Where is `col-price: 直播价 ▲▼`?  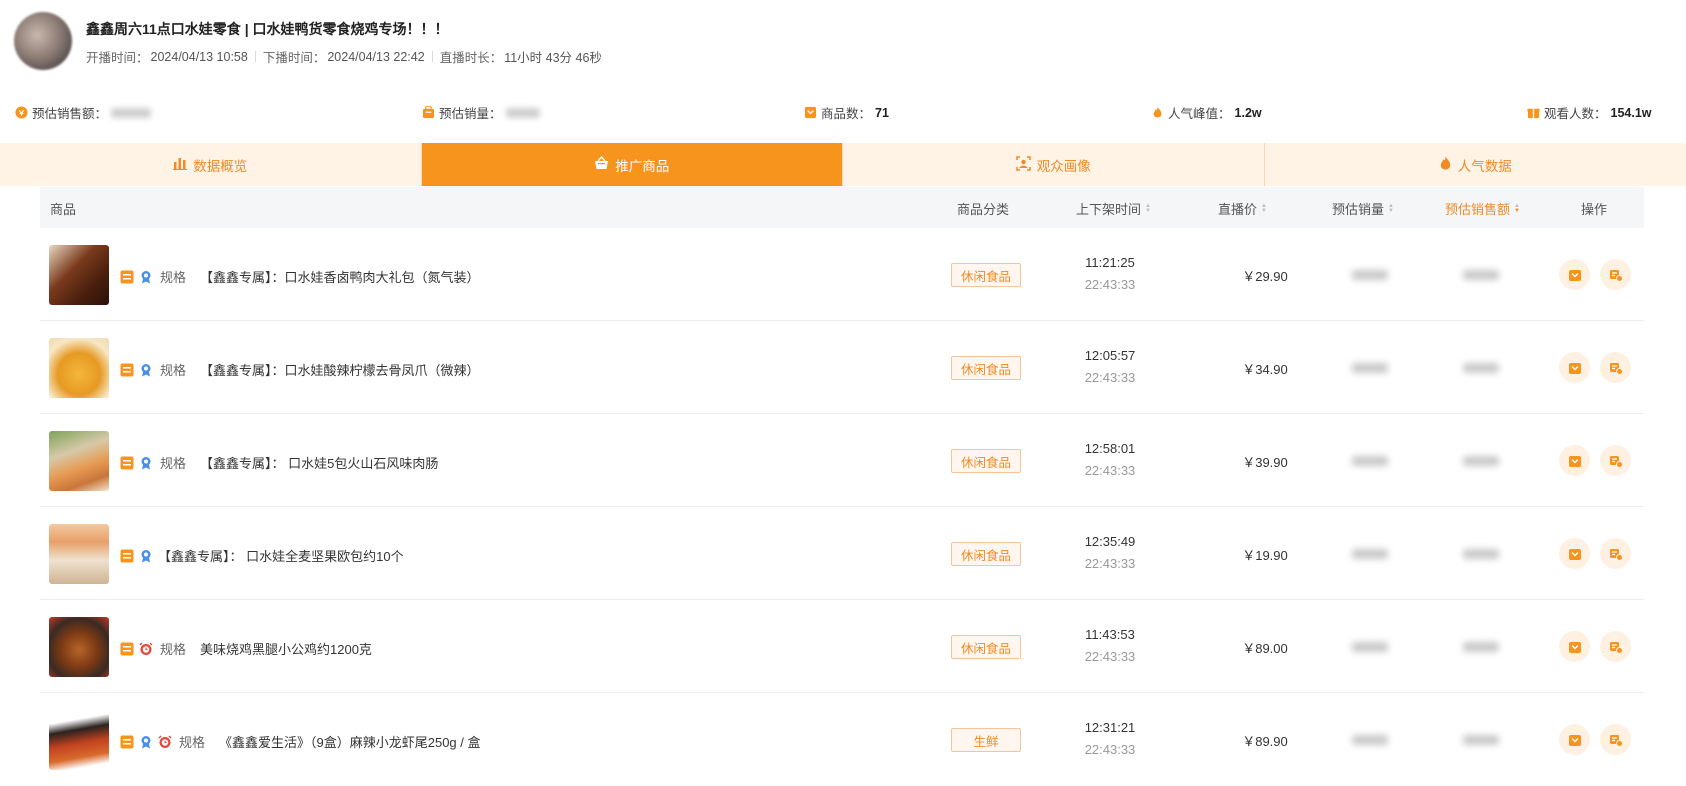
col-price: 直播价 ▲▼ is located at coordinates (1242, 208).